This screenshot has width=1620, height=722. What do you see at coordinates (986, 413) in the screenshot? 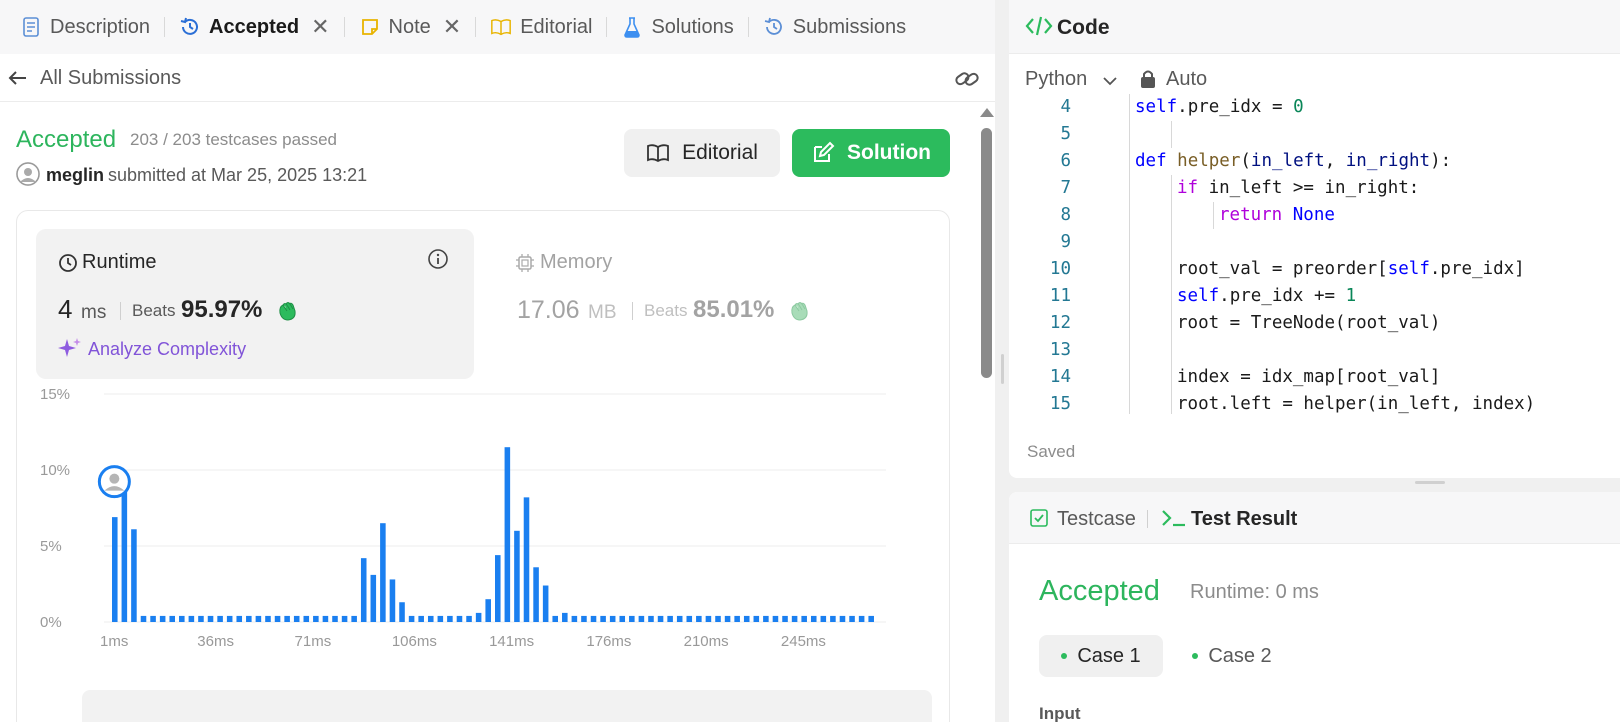
I see `scrollbar` at bounding box center [986, 413].